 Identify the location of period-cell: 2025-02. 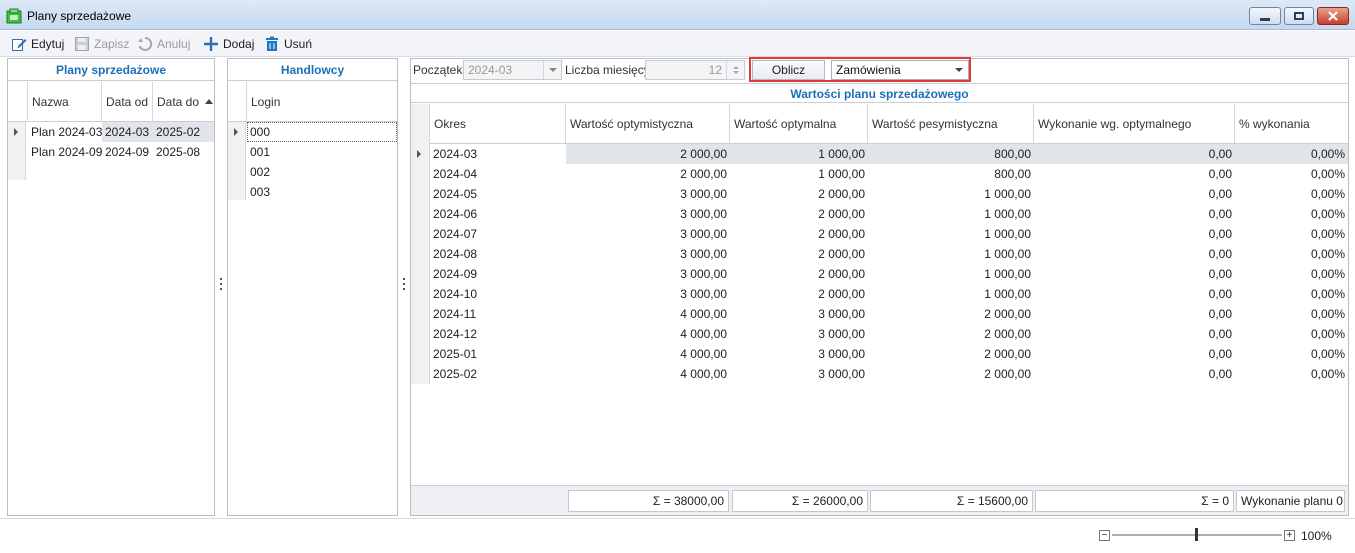
(498, 374).